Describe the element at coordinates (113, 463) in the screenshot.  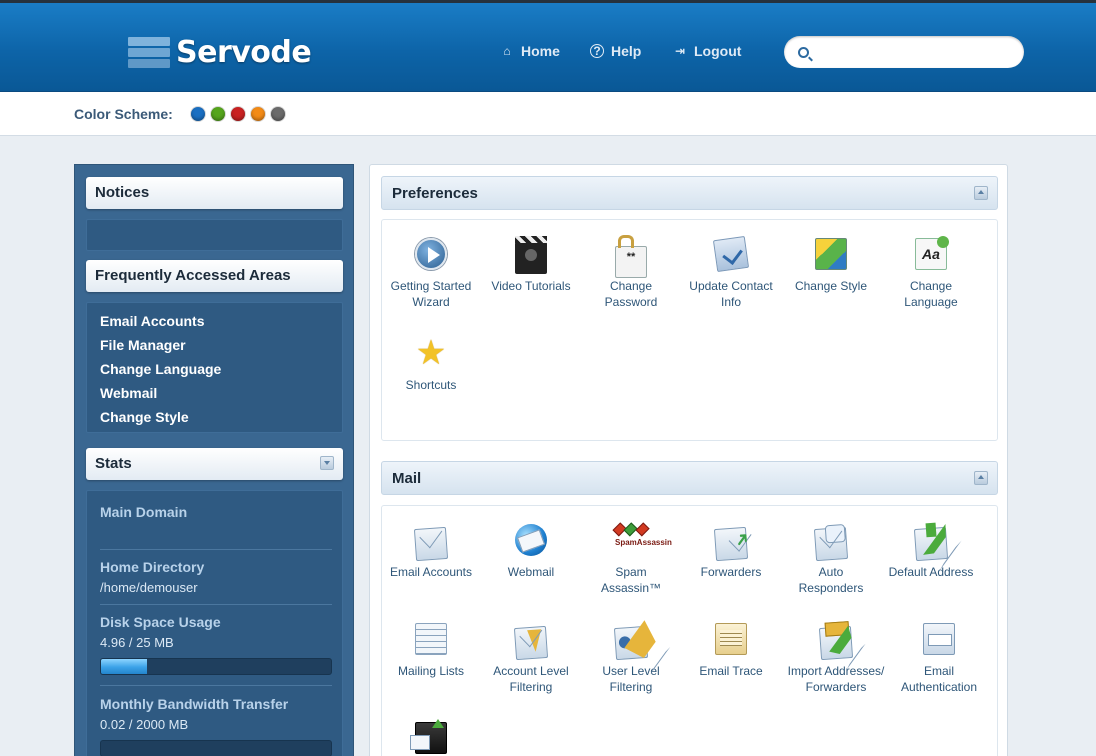
I see `stats-title: Stats` at that location.